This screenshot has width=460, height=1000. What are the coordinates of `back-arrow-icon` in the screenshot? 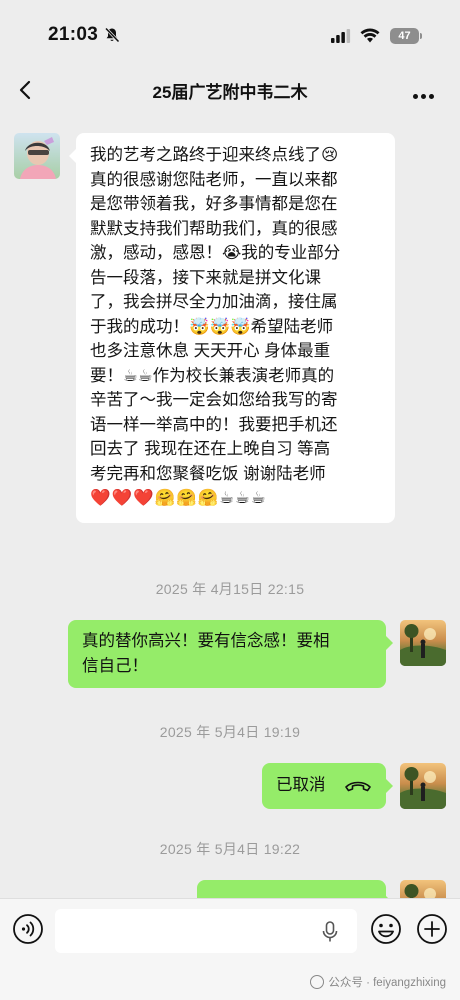 It's located at (26, 90).